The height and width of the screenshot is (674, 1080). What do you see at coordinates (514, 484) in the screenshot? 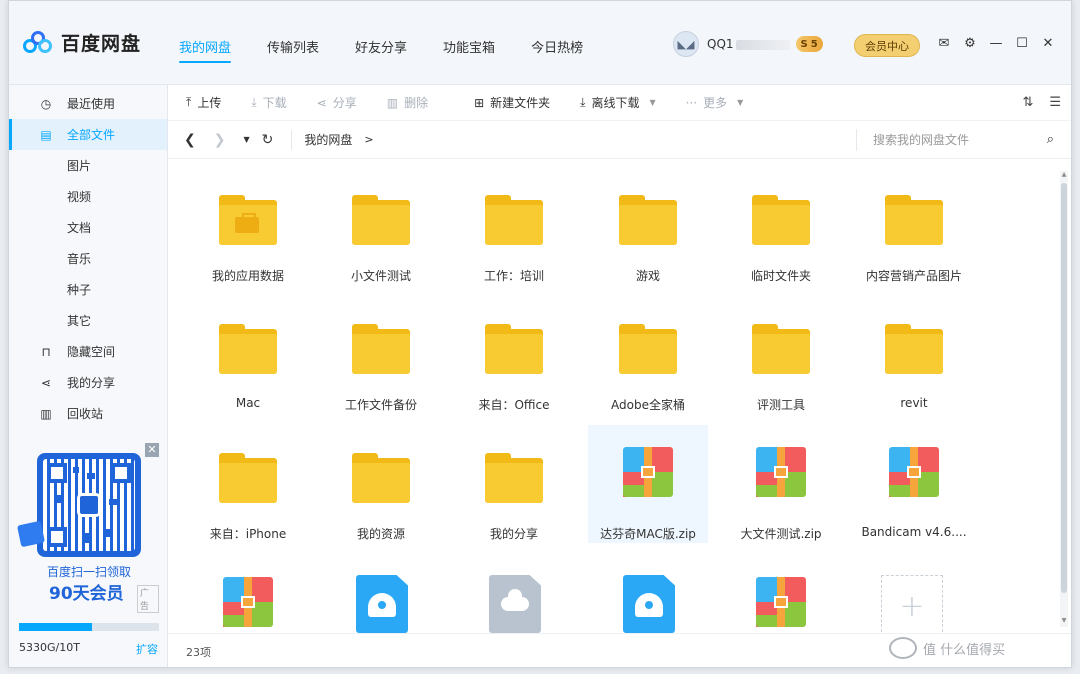
I see `file-item: 我的分享` at bounding box center [514, 484].